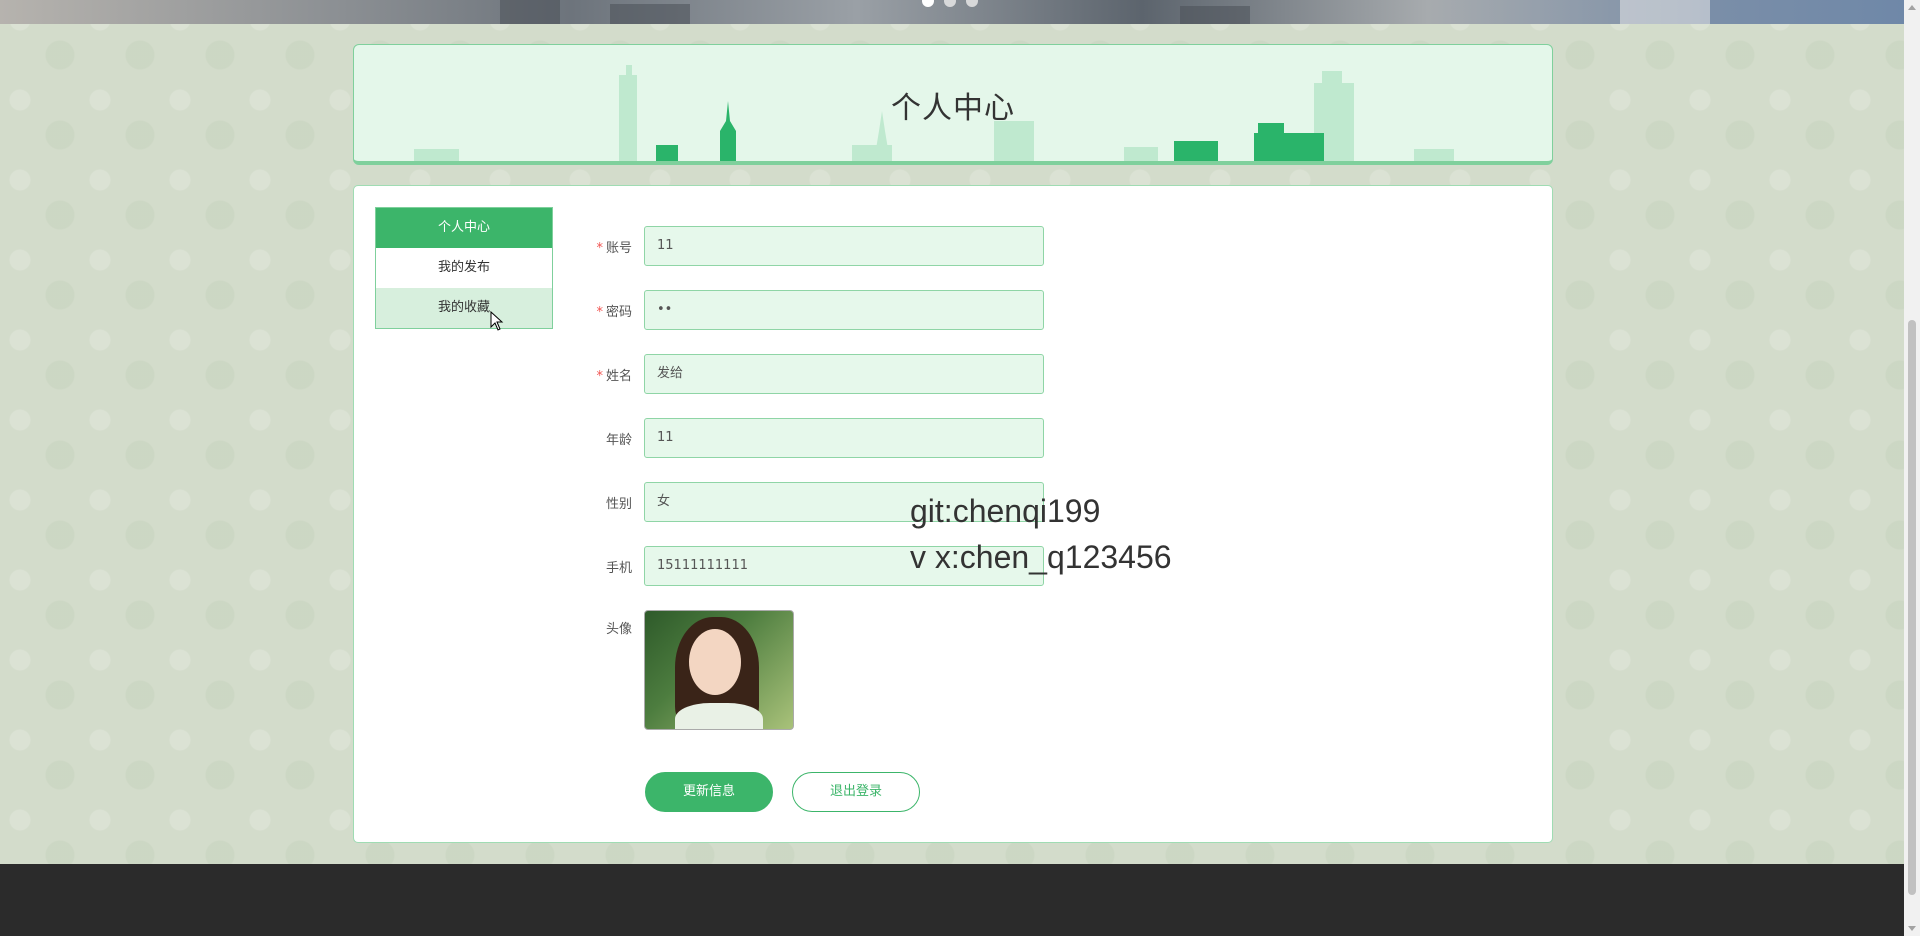 The width and height of the screenshot is (1920, 936). I want to click on avatar-shoulder, so click(719, 716).